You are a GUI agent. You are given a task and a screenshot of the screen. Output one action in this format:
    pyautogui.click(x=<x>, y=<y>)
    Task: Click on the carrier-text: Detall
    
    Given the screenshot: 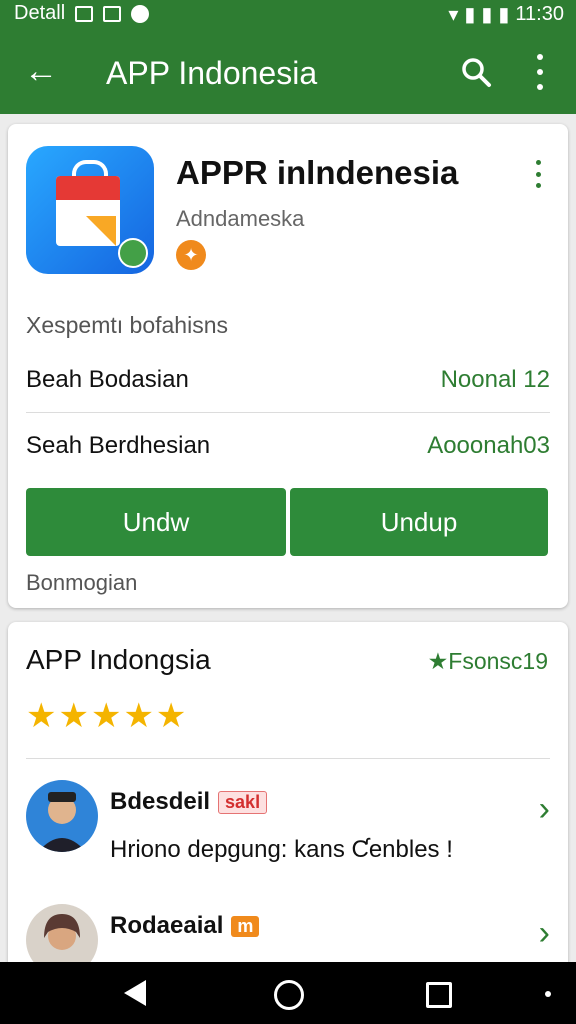 What is the action you would take?
    pyautogui.click(x=40, y=13)
    